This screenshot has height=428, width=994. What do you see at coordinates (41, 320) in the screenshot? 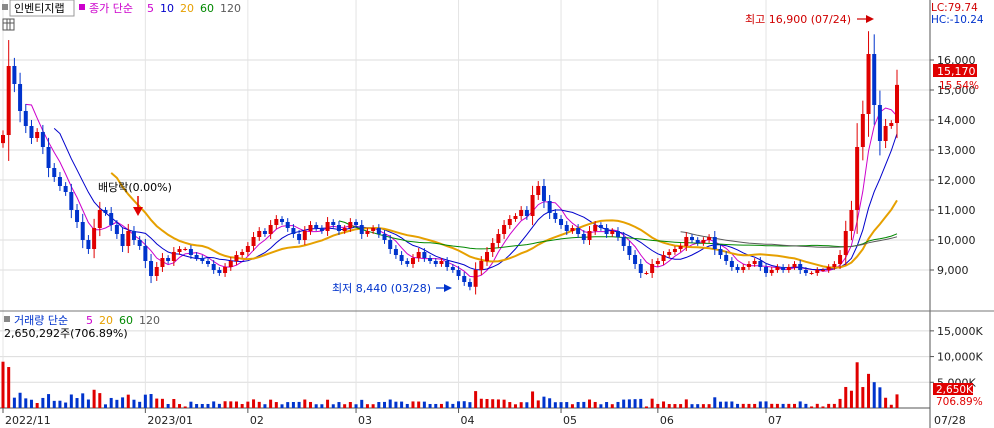
I see `vol-legend-title: 거래량 단순` at bounding box center [41, 320].